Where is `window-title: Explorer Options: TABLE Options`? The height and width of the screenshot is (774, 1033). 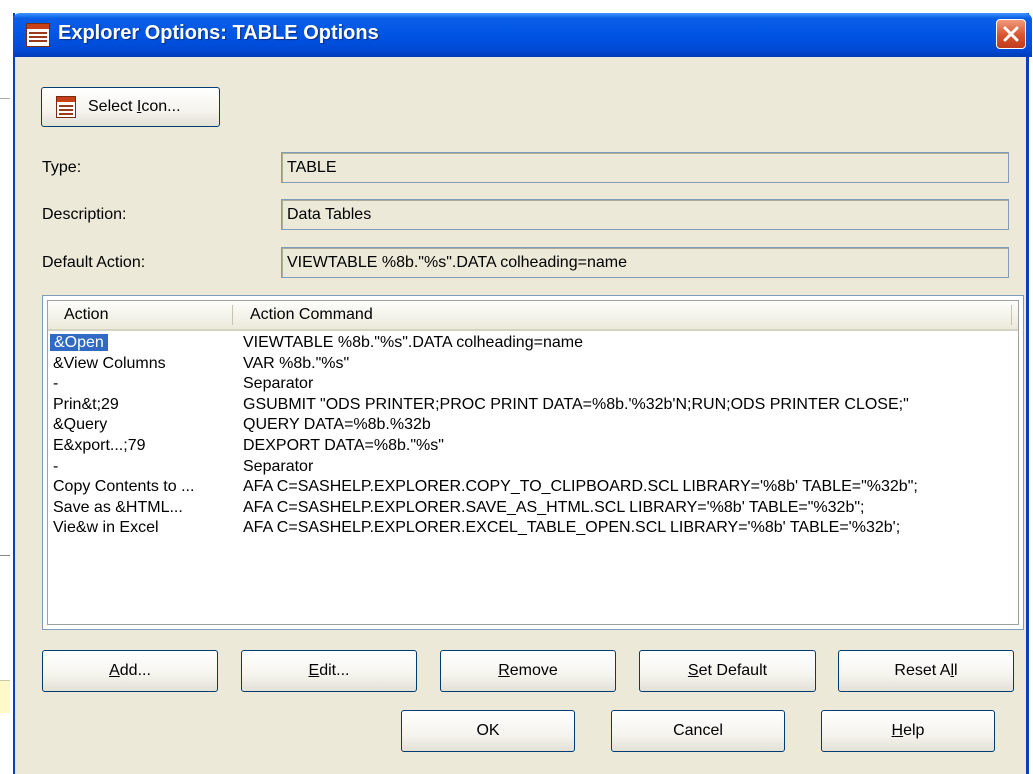 window-title: Explorer Options: TABLE Options is located at coordinates (218, 33).